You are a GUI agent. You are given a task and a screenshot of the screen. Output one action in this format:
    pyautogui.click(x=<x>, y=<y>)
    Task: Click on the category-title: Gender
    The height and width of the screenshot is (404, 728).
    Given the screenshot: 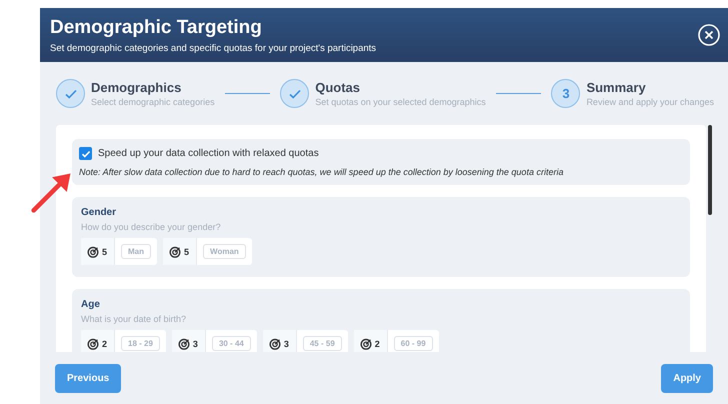 What is the action you would take?
    pyautogui.click(x=99, y=212)
    